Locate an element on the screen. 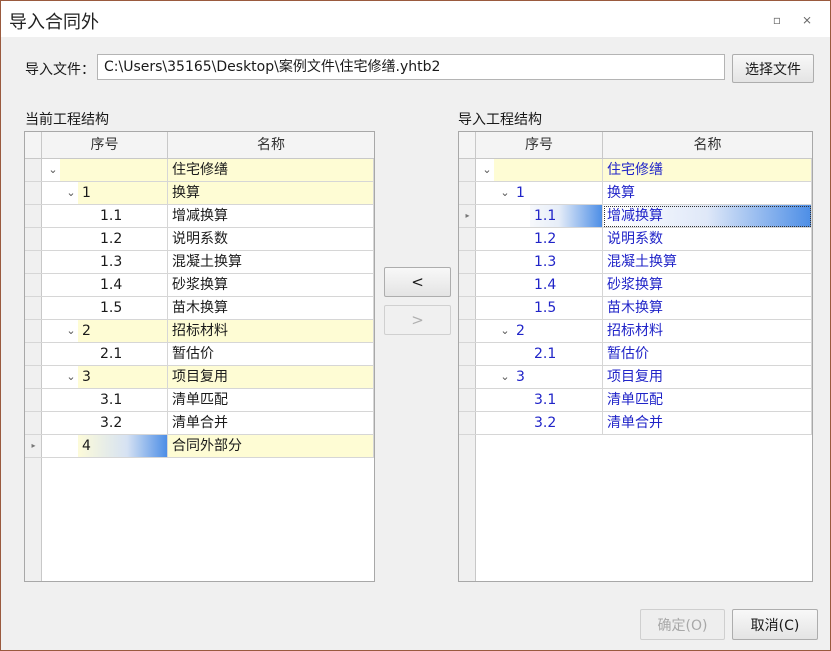 This screenshot has width=831, height=651. choose-file-button: 选择文件 is located at coordinates (773, 68).